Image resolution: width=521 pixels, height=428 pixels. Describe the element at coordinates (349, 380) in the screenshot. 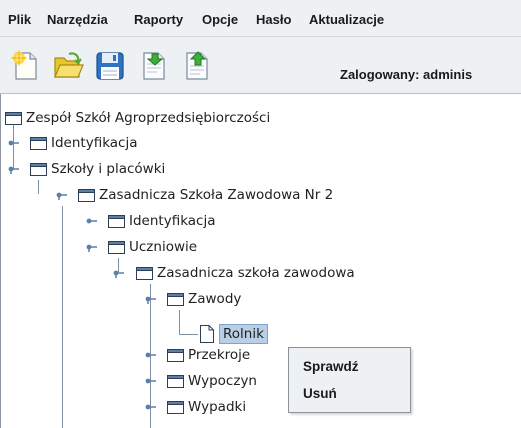

I see `context-menu: Sprawdź Usuń` at that location.